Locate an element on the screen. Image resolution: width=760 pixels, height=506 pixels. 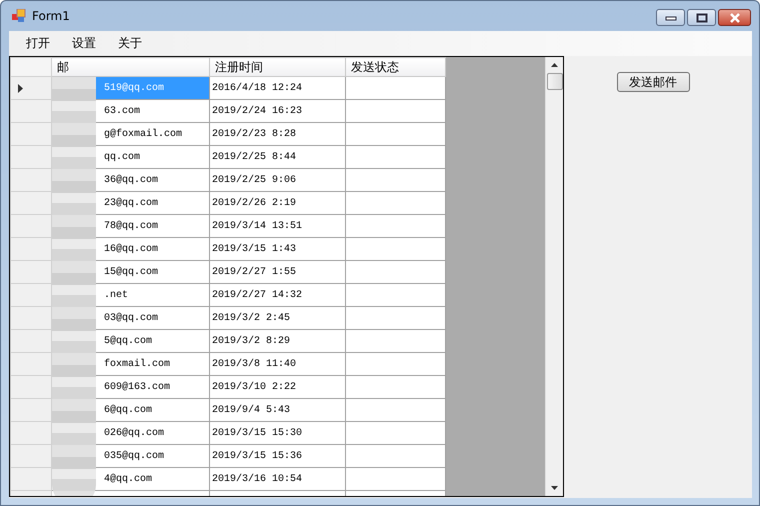
table-cell-text: qq.com is located at coordinates (121, 157).